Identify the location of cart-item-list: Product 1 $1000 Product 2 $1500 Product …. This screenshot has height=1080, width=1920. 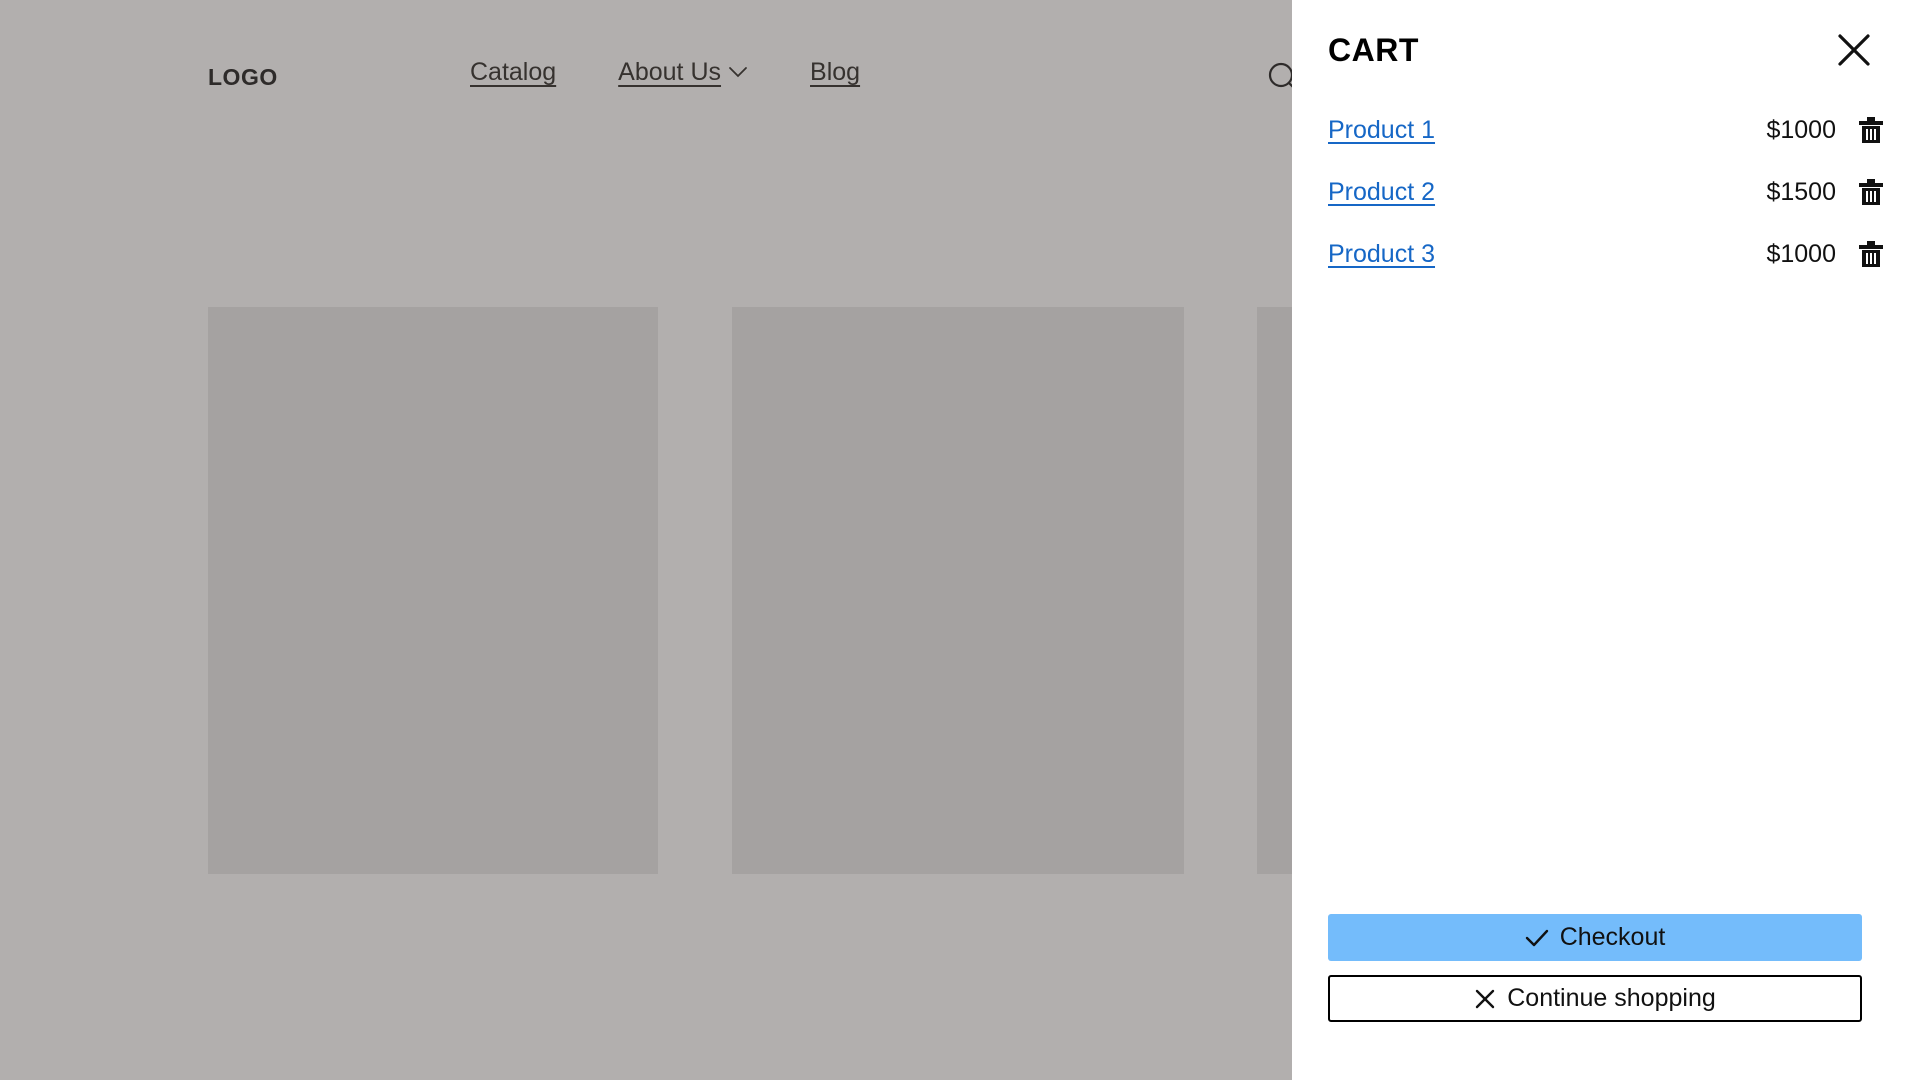
(1606, 201).